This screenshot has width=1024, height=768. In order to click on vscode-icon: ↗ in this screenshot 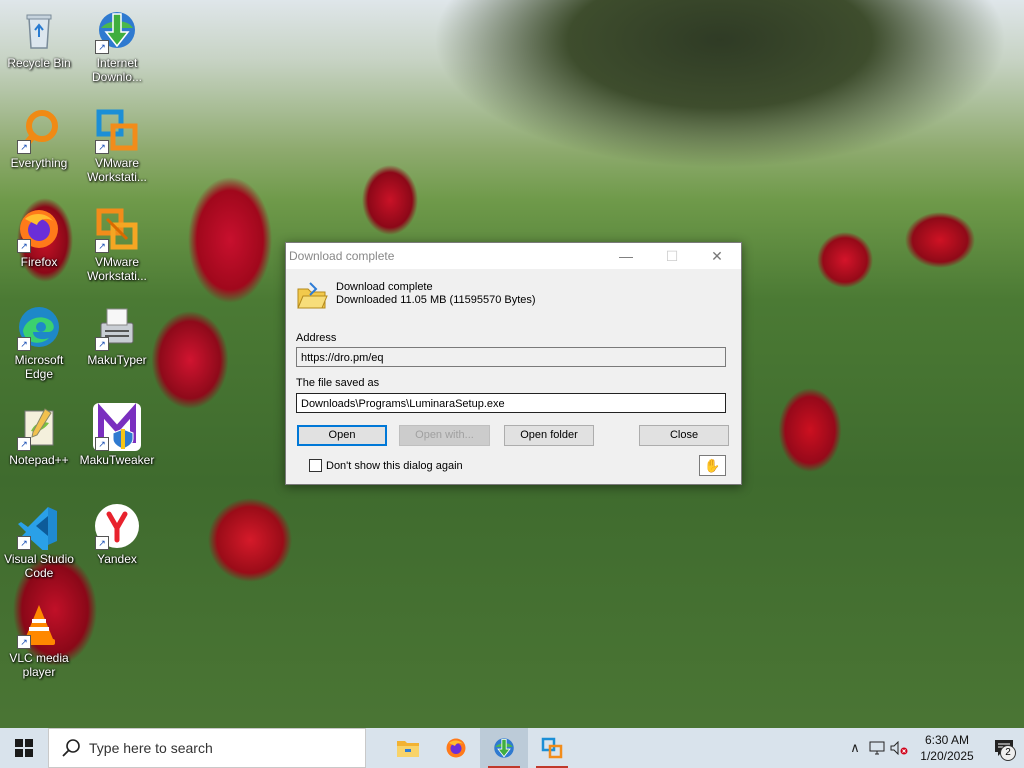, I will do `click(39, 528)`.